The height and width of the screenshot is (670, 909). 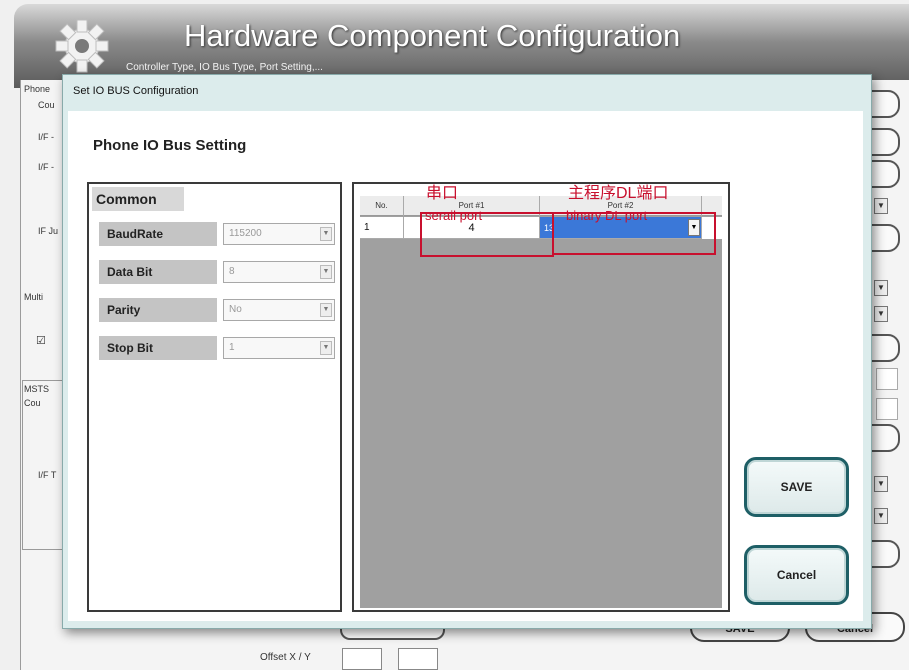 I want to click on bg-label-if-t: I/F T, so click(x=47, y=475).